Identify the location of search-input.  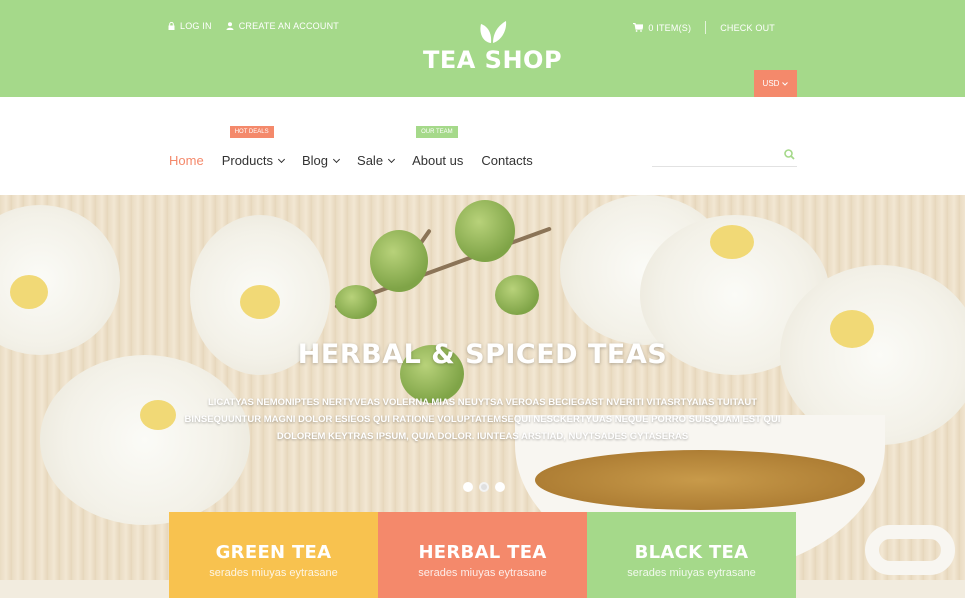
(712, 155).